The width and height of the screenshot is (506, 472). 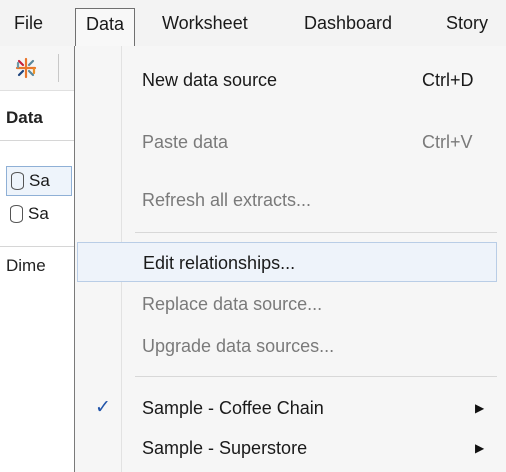 I want to click on toolbar, so click(x=37, y=68).